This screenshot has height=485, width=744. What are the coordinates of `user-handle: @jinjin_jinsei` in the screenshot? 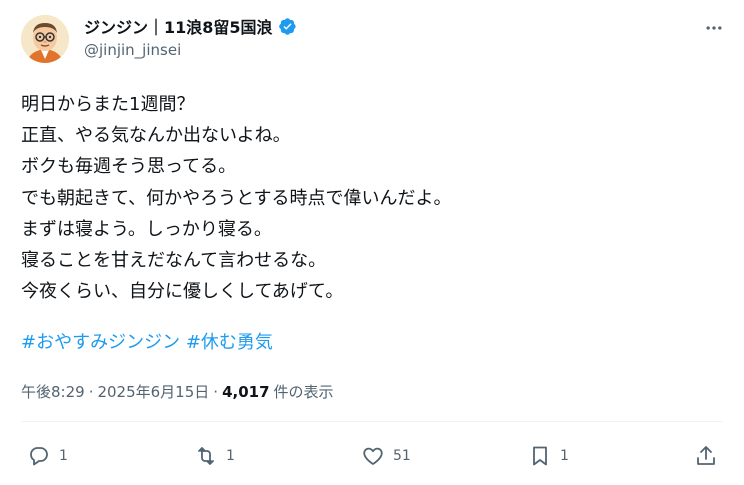 It's located at (132, 50).